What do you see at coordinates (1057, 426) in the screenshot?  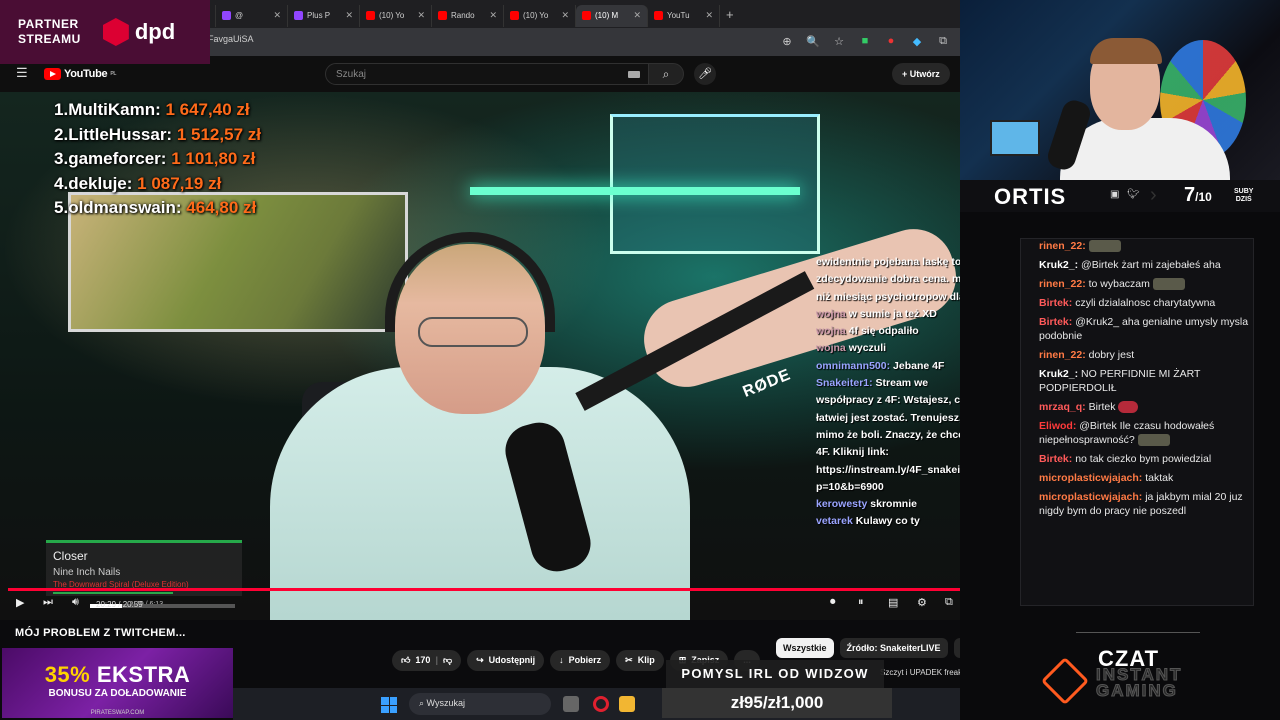 I see `chat-username: Eliwod:` at bounding box center [1057, 426].